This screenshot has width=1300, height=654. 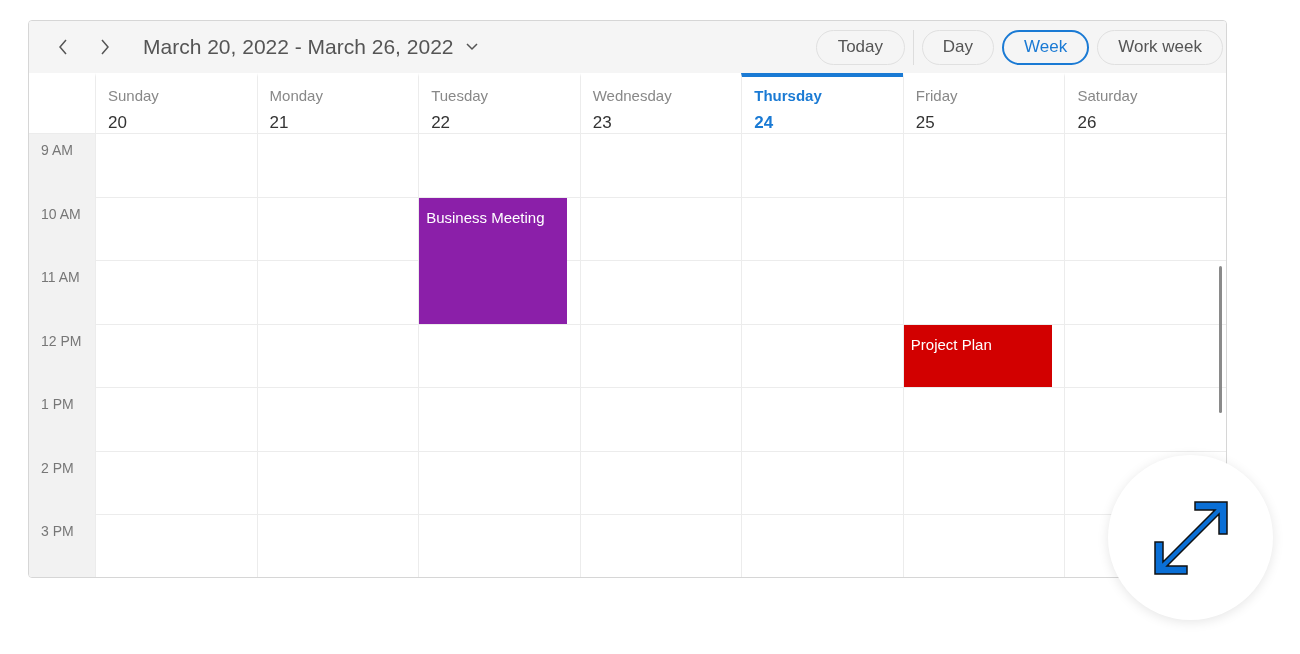 I want to click on day-number: 23, so click(x=602, y=122).